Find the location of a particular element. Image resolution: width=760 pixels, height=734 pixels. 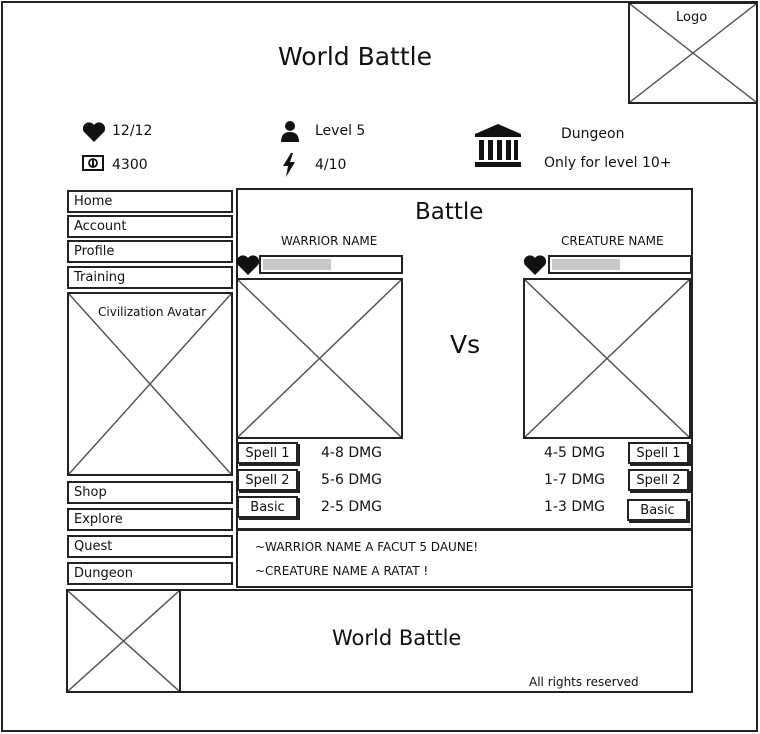

money-value: 4300 is located at coordinates (130, 165).